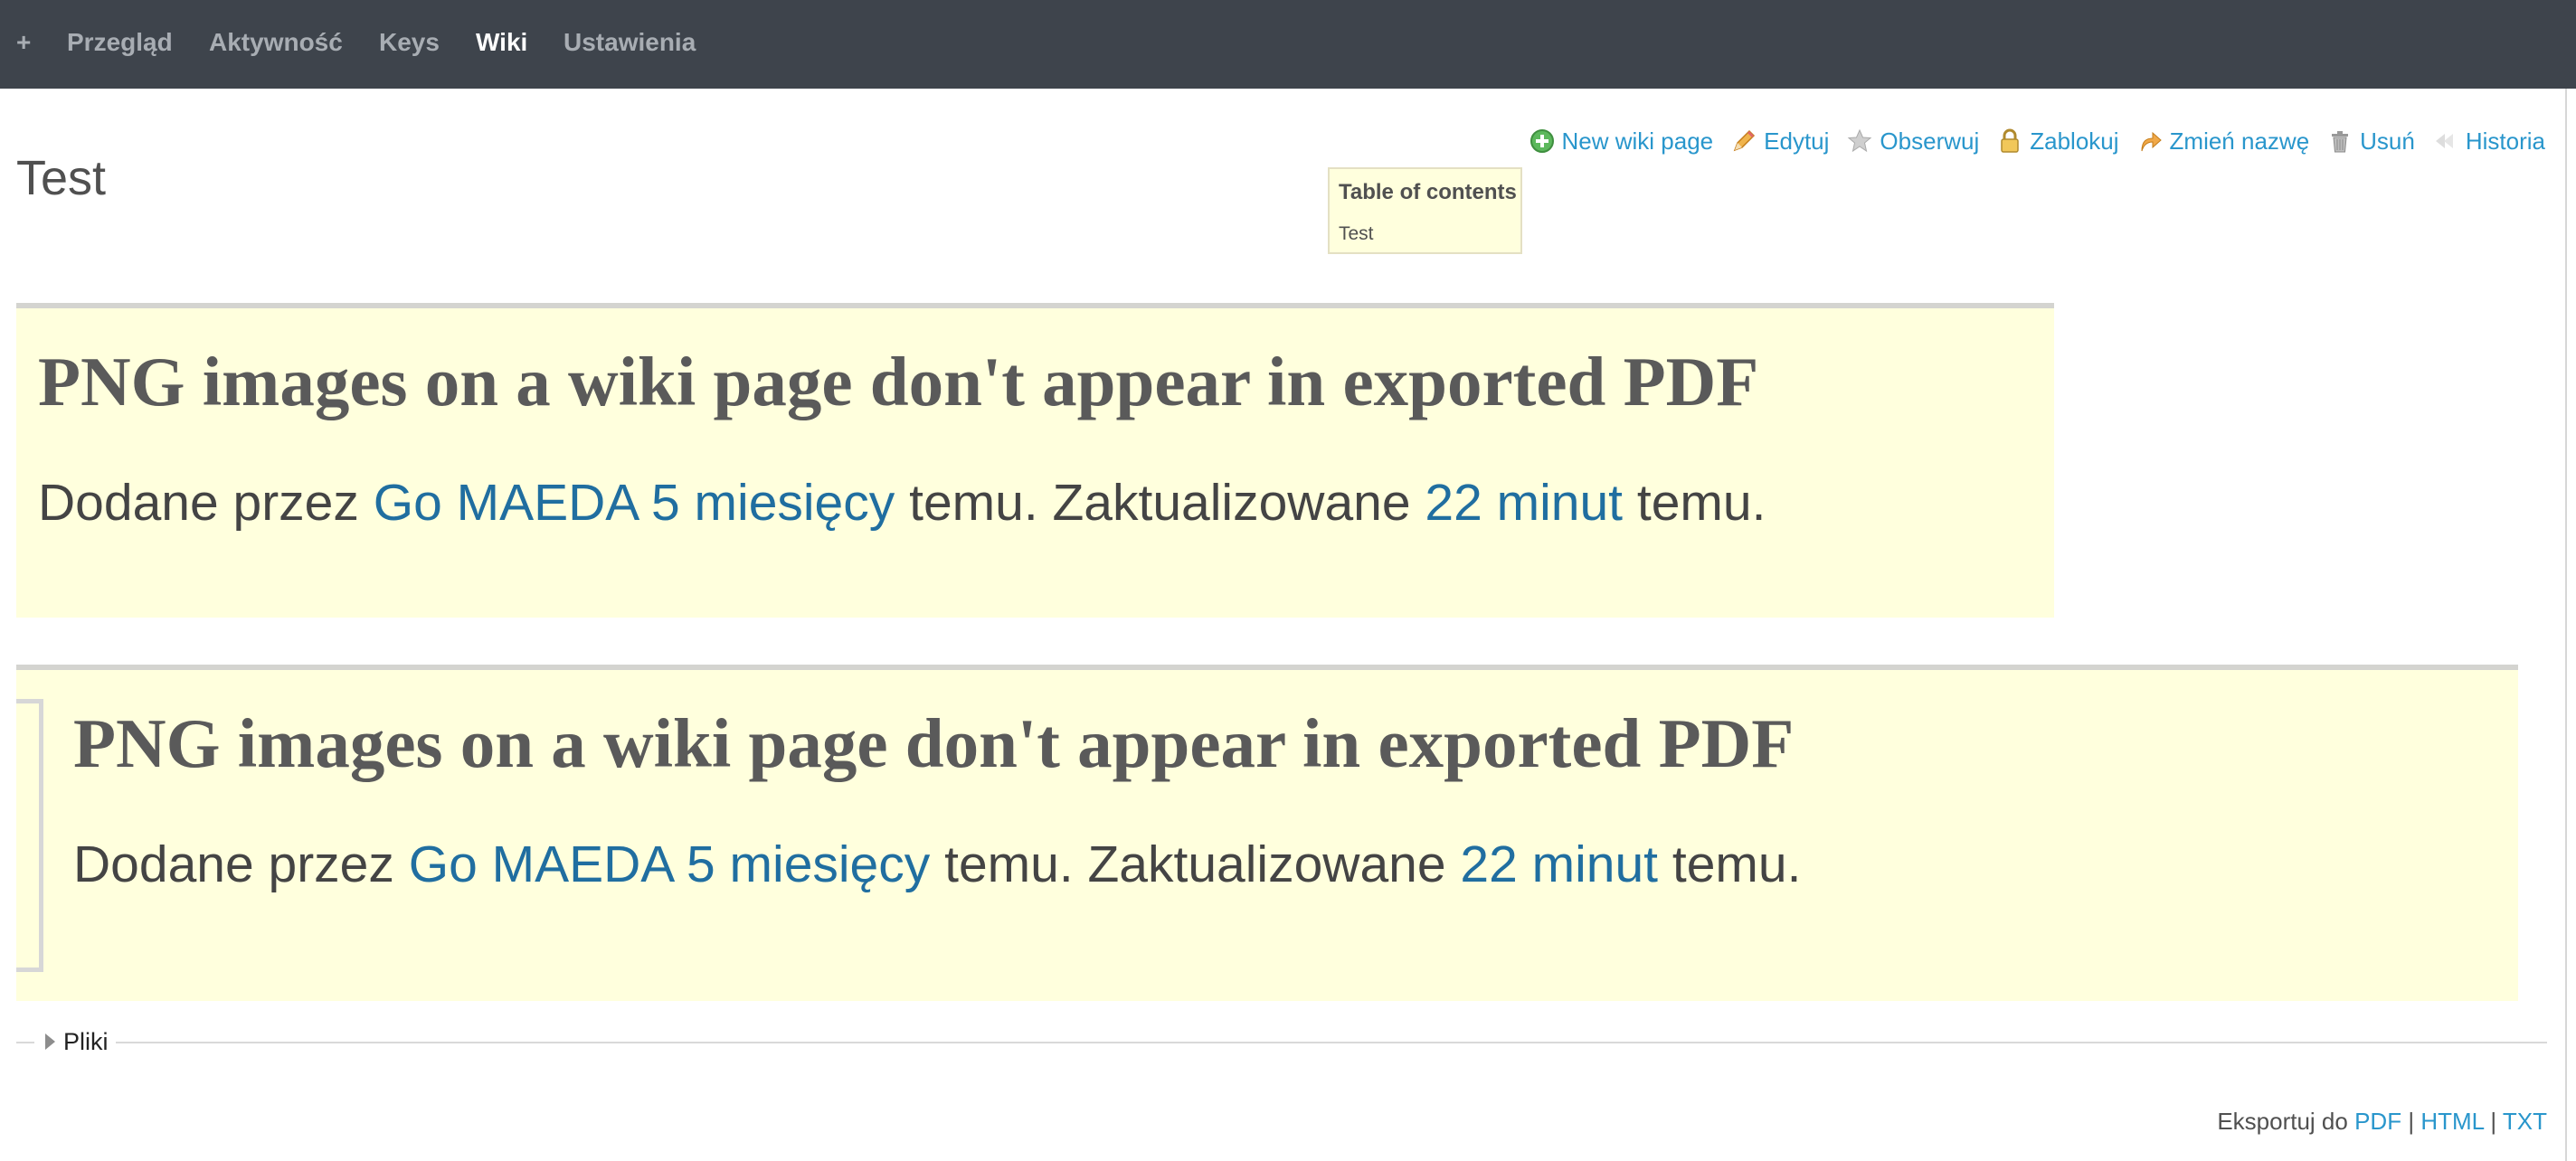 The width and height of the screenshot is (2576, 1161). I want to click on toc-title: Table of contents, so click(1428, 192).